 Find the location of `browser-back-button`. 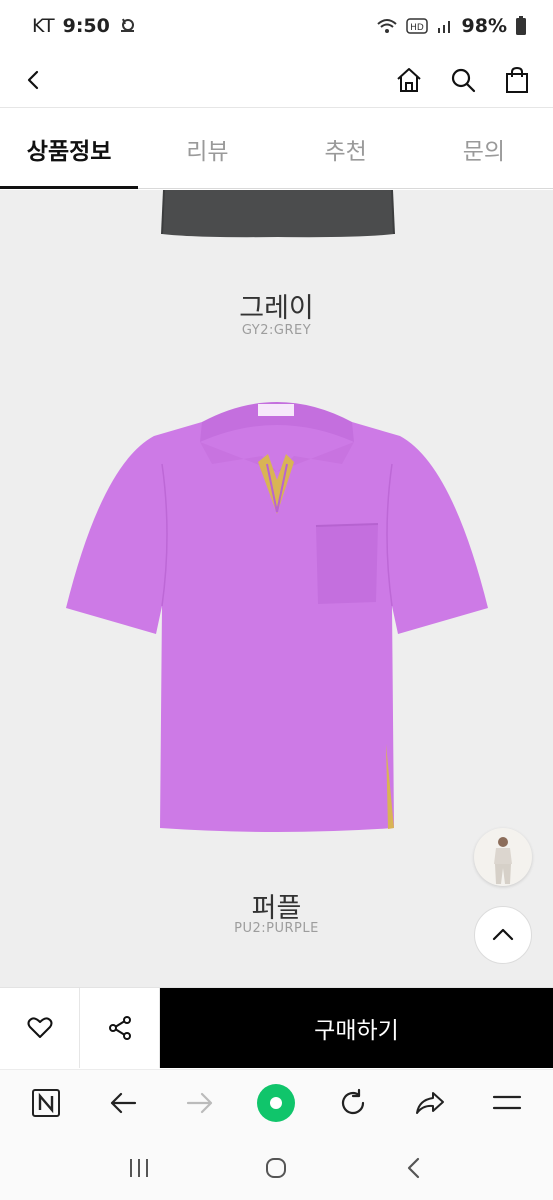

browser-back-button is located at coordinates (123, 1103).